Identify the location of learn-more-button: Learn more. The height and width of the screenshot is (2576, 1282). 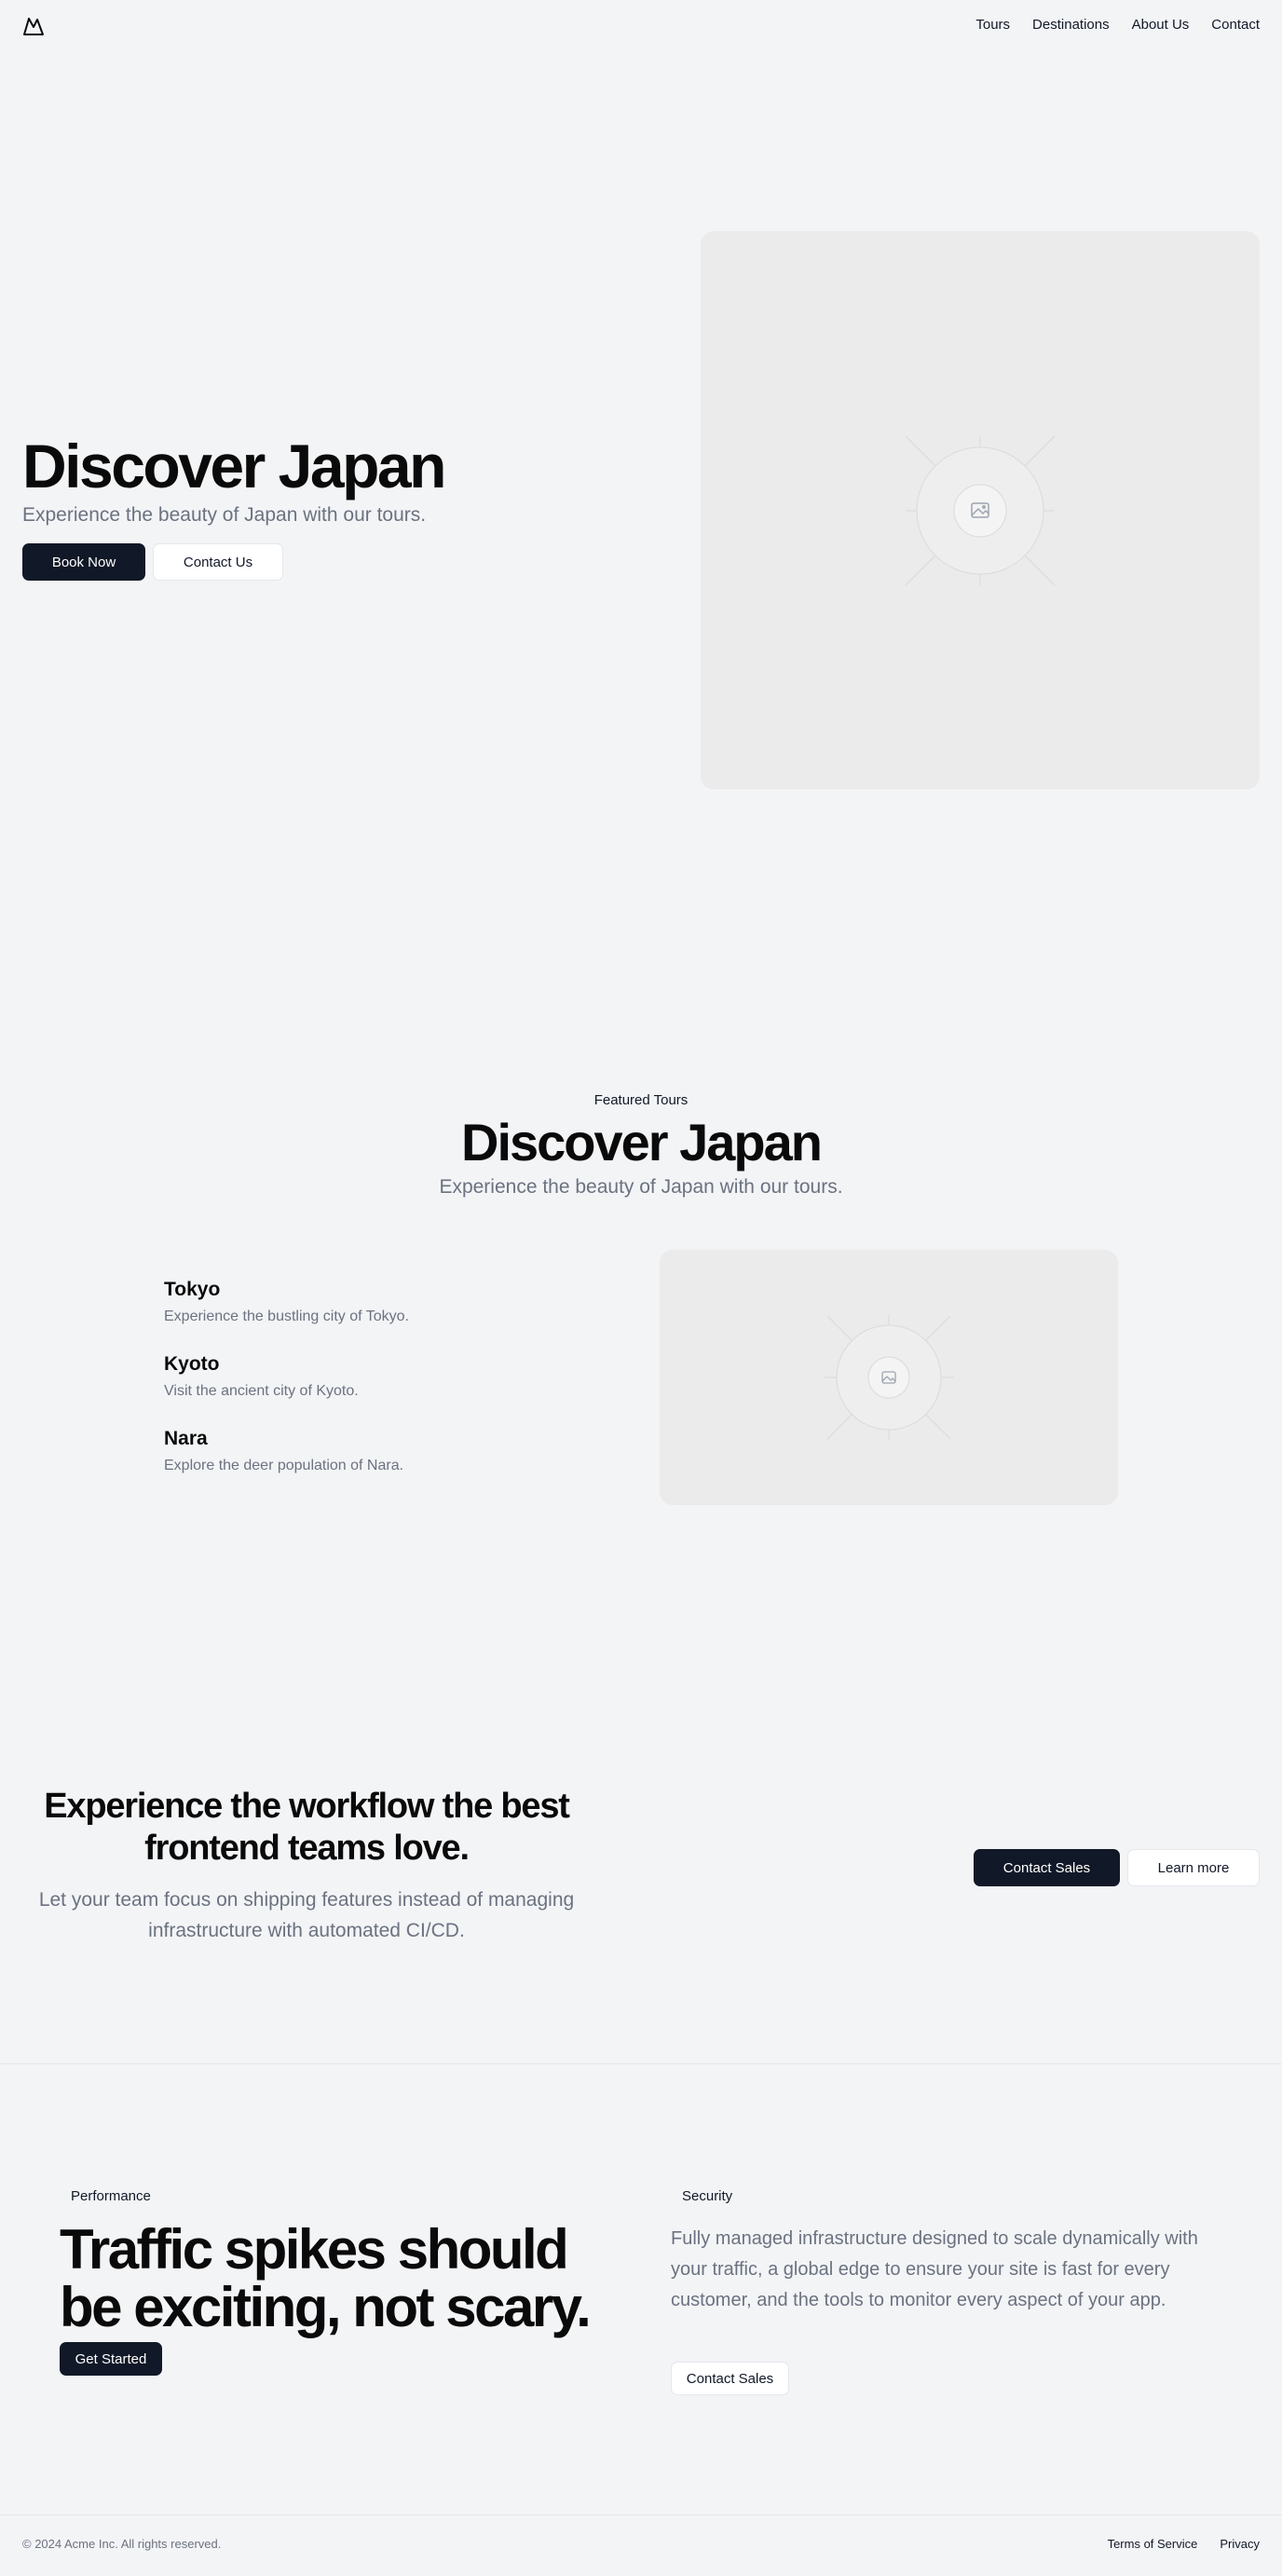
(1193, 1867).